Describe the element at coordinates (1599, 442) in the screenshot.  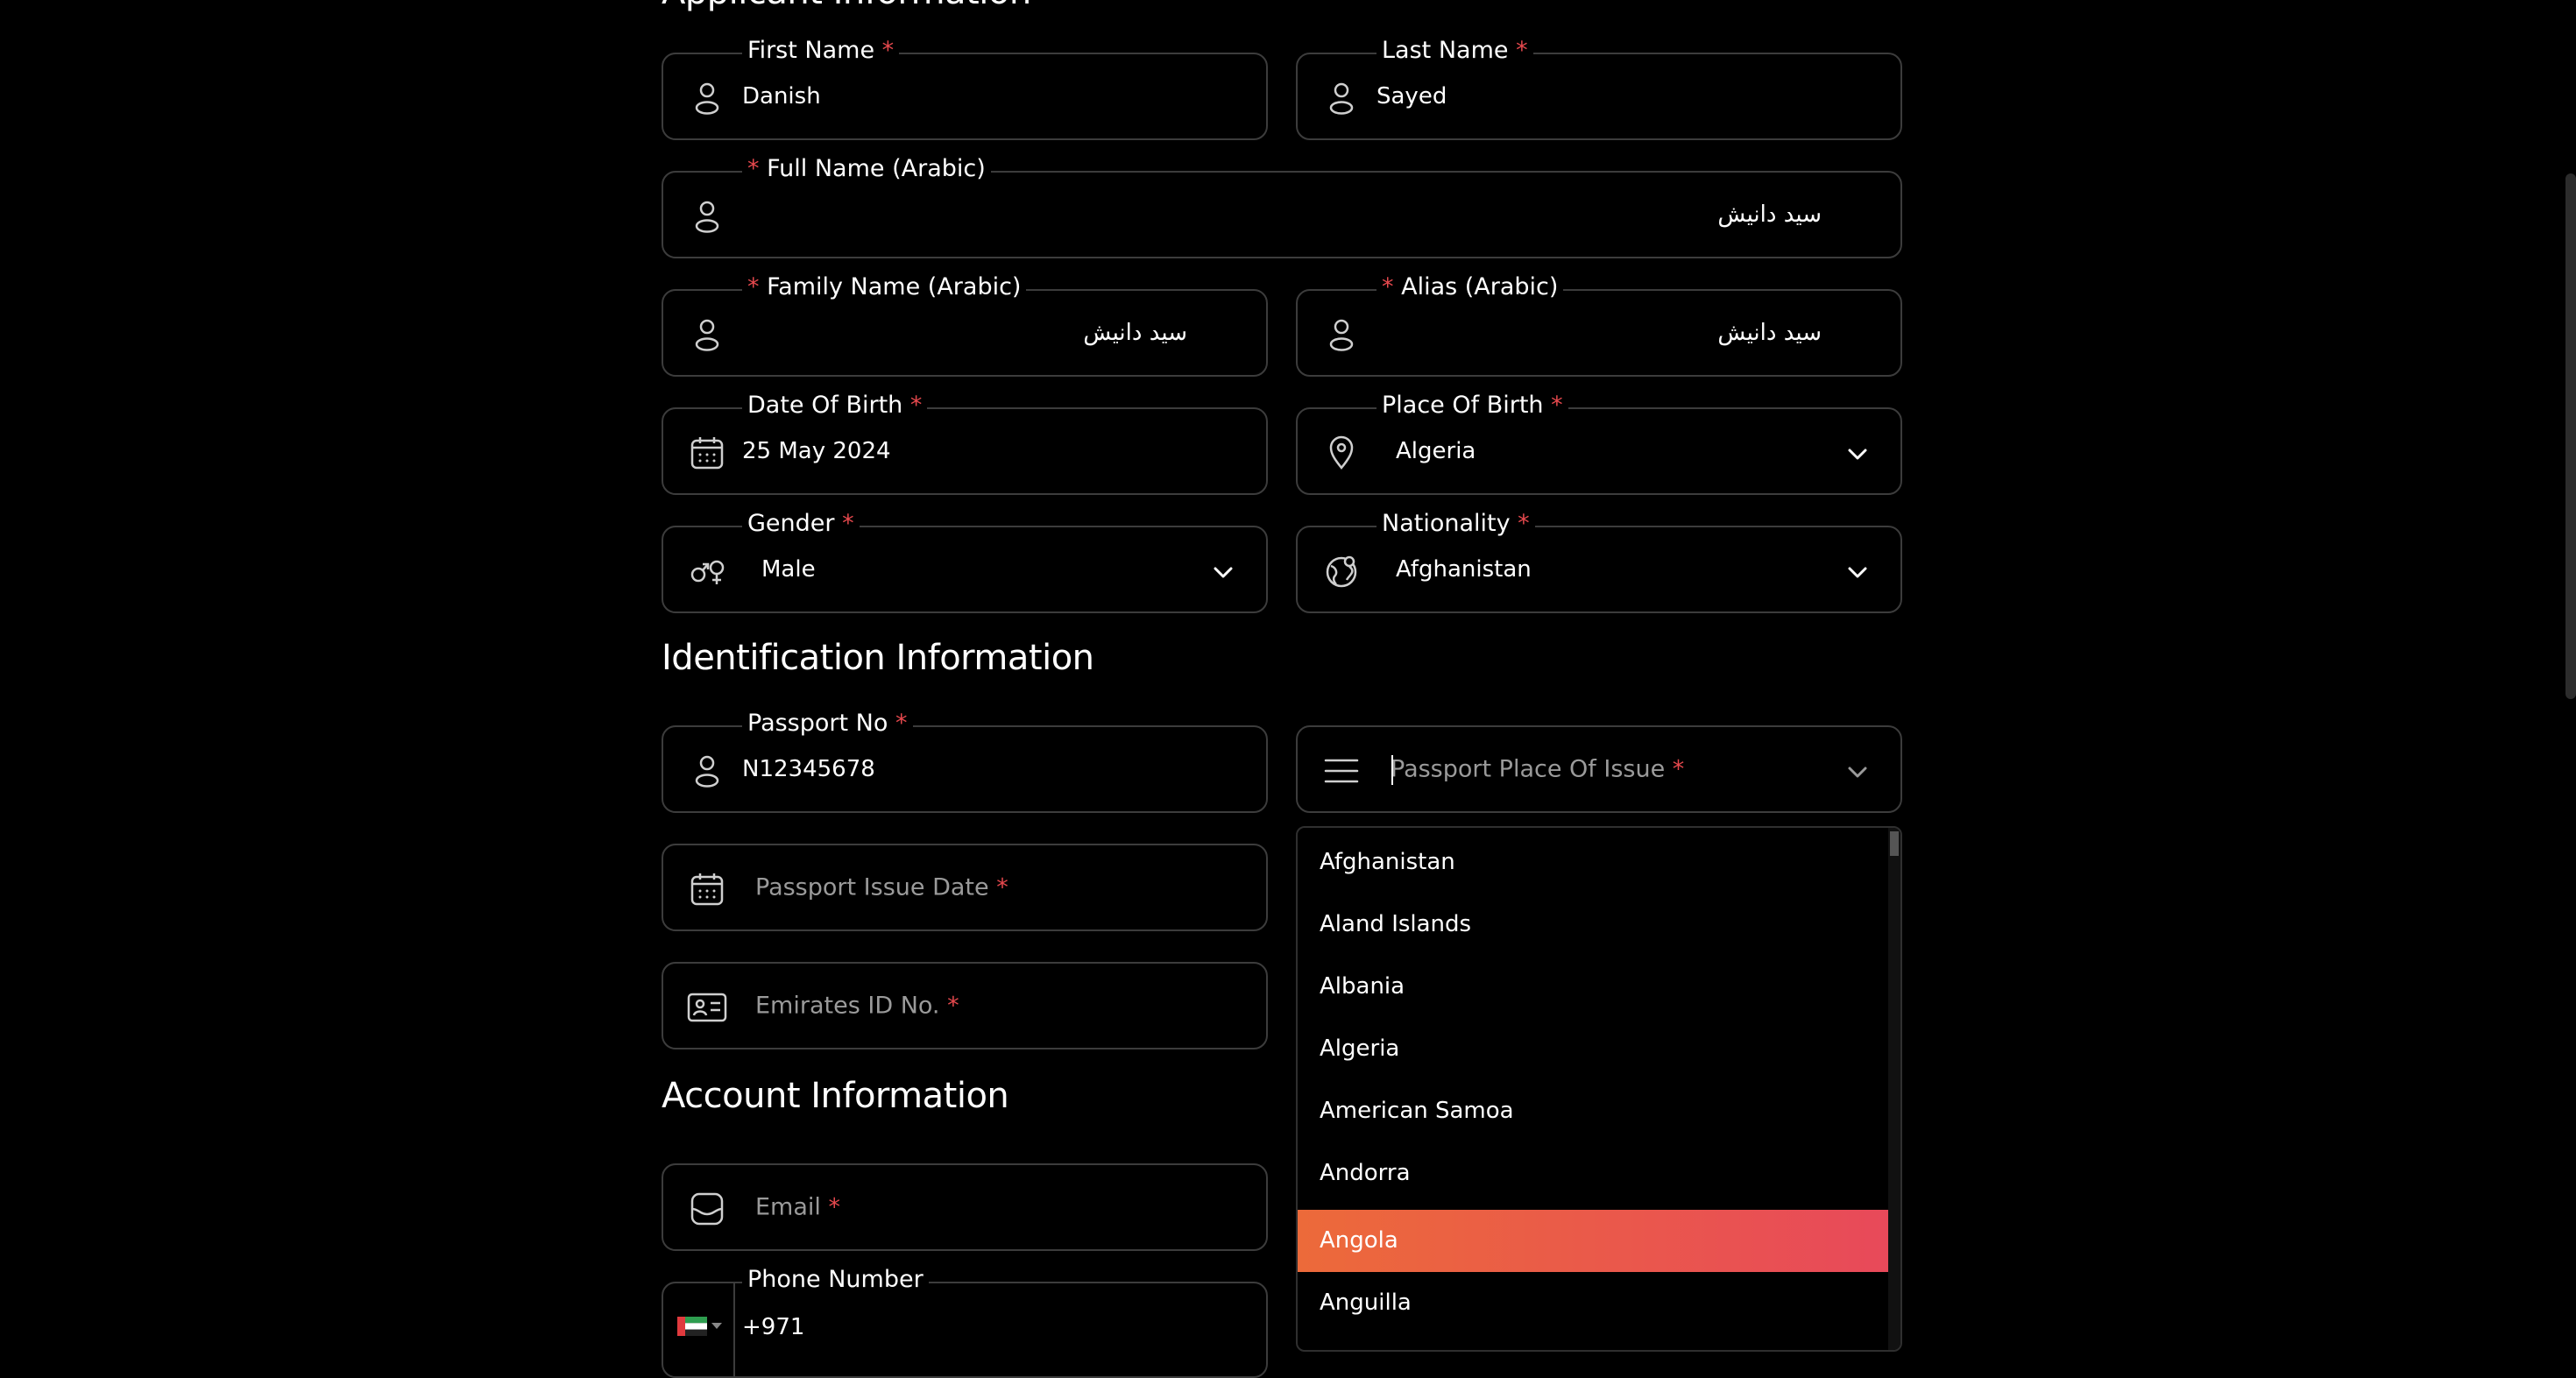
I see `place-of-birth-select: Place Of Birth * Algeria` at that location.